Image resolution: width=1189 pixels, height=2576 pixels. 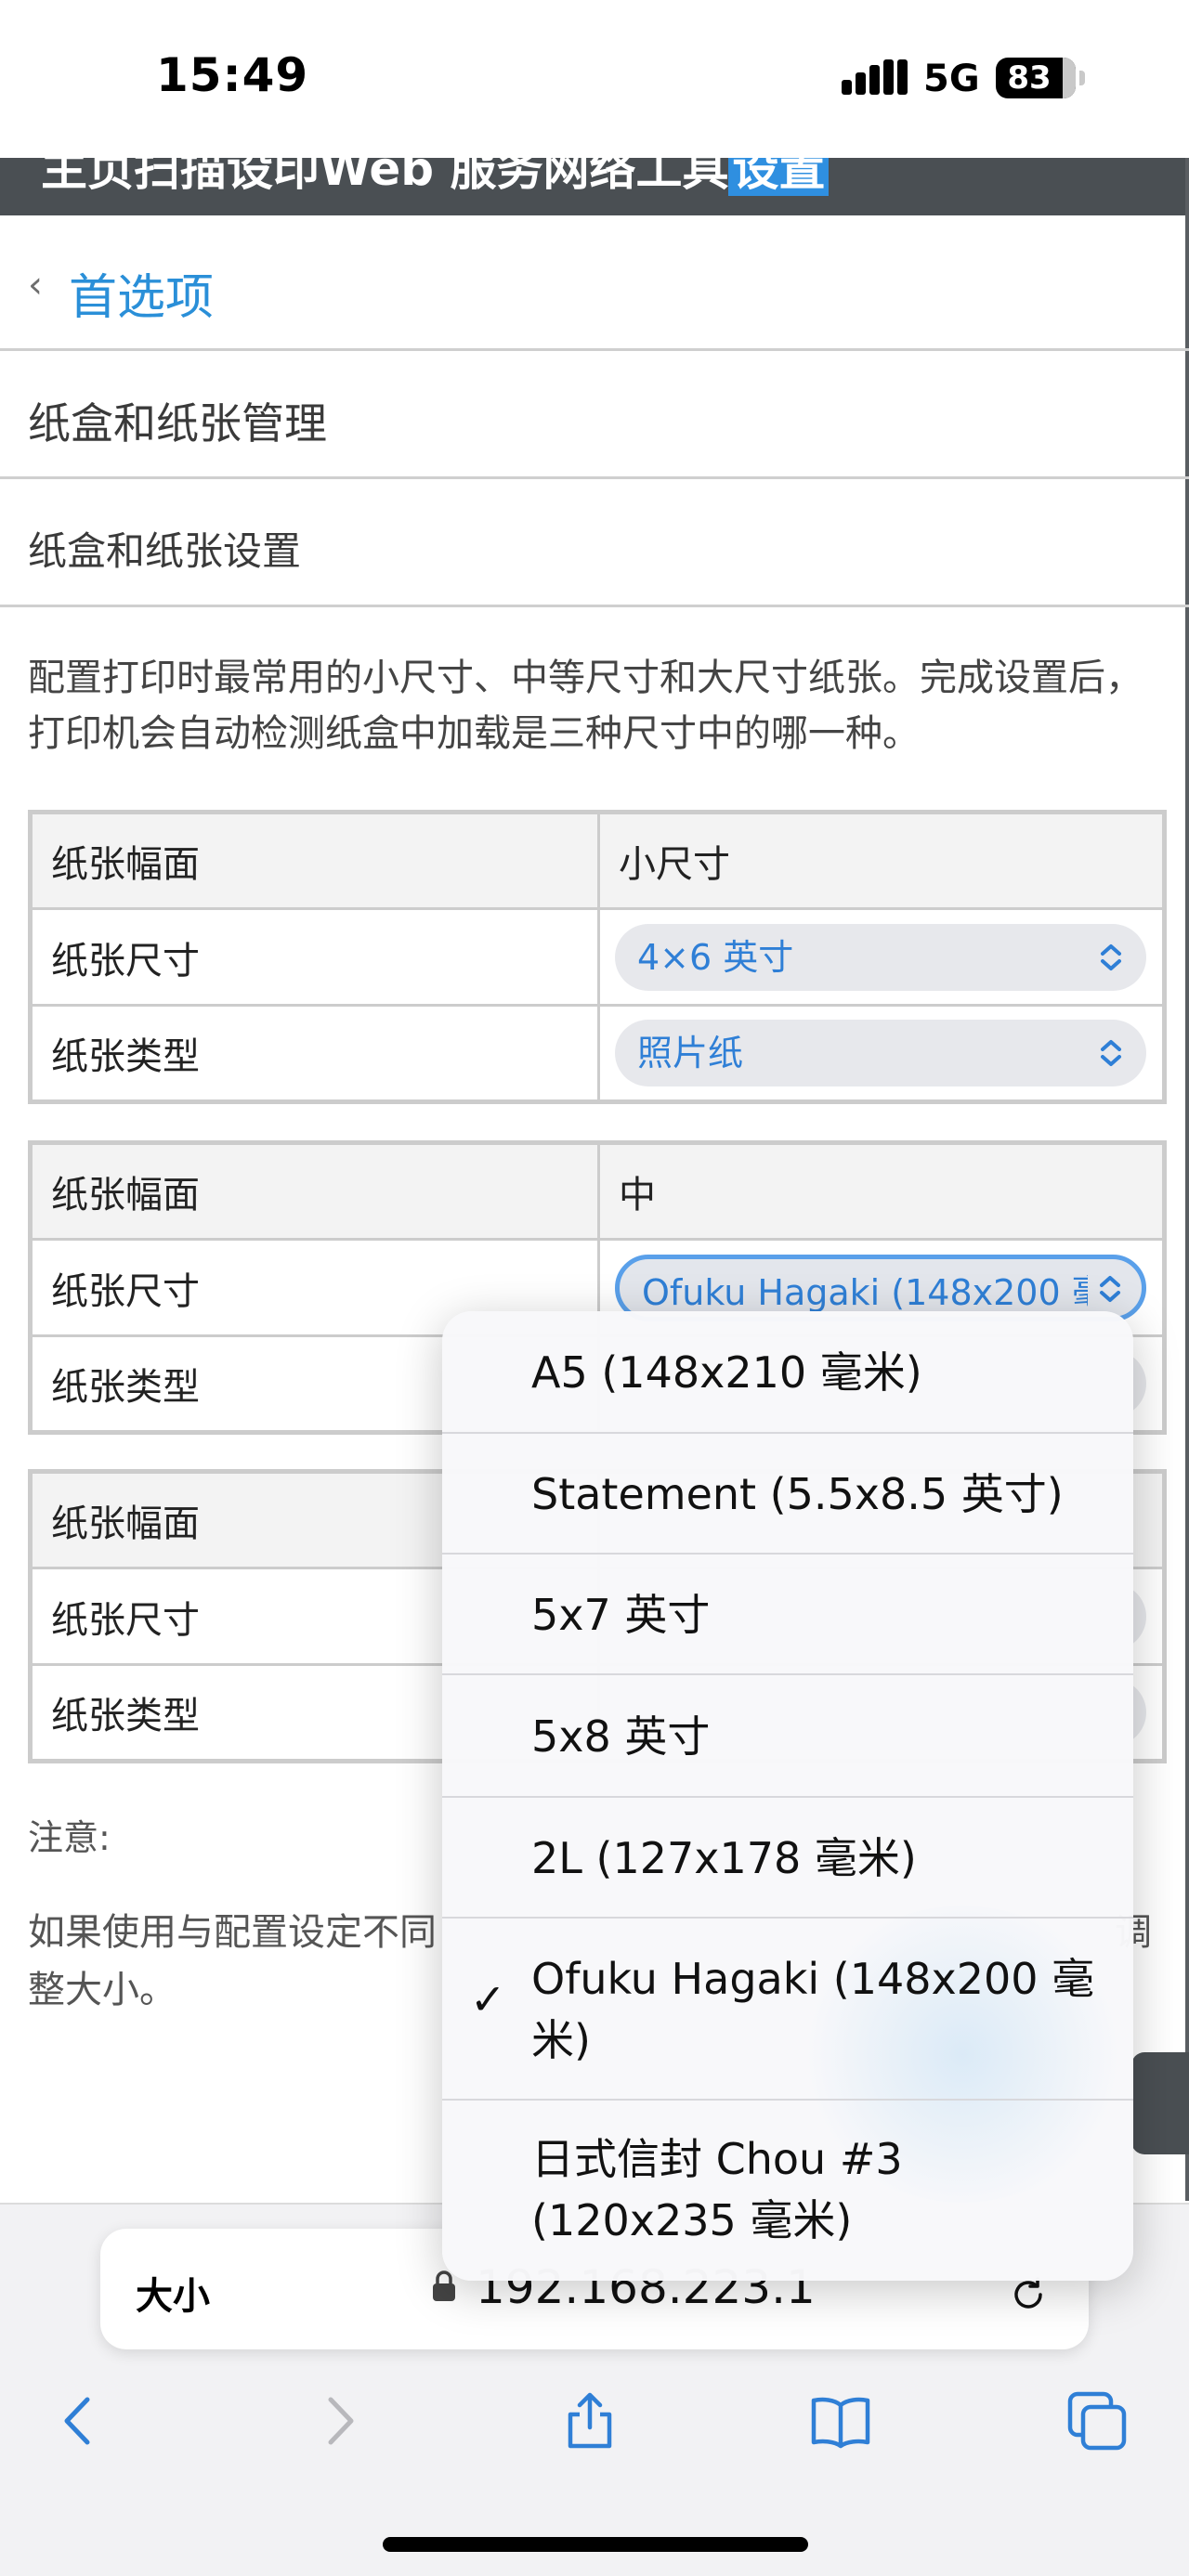 What do you see at coordinates (621, 1736) in the screenshot?
I see `dropdown-option-label: 5x8 英寸` at bounding box center [621, 1736].